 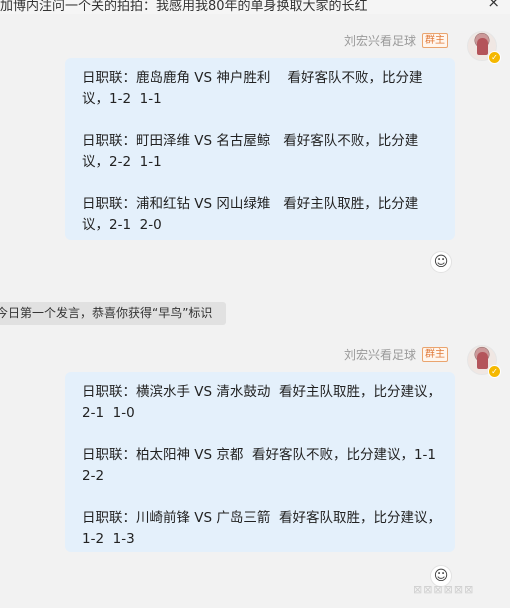 What do you see at coordinates (444, 589) in the screenshot?
I see `watermark: ⊠⊠⊠⊠⊠⊠` at bounding box center [444, 589].